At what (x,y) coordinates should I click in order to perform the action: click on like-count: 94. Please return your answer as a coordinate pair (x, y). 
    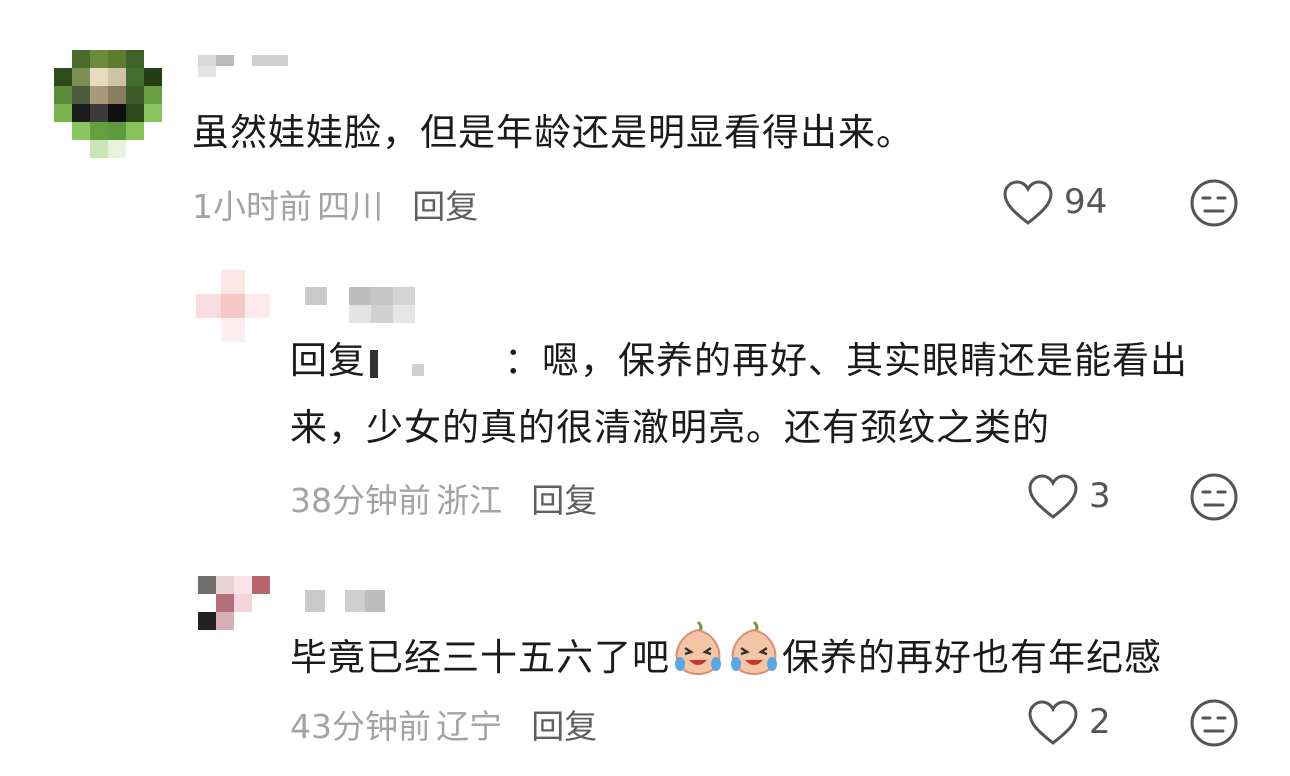
    Looking at the image, I should click on (1086, 202).